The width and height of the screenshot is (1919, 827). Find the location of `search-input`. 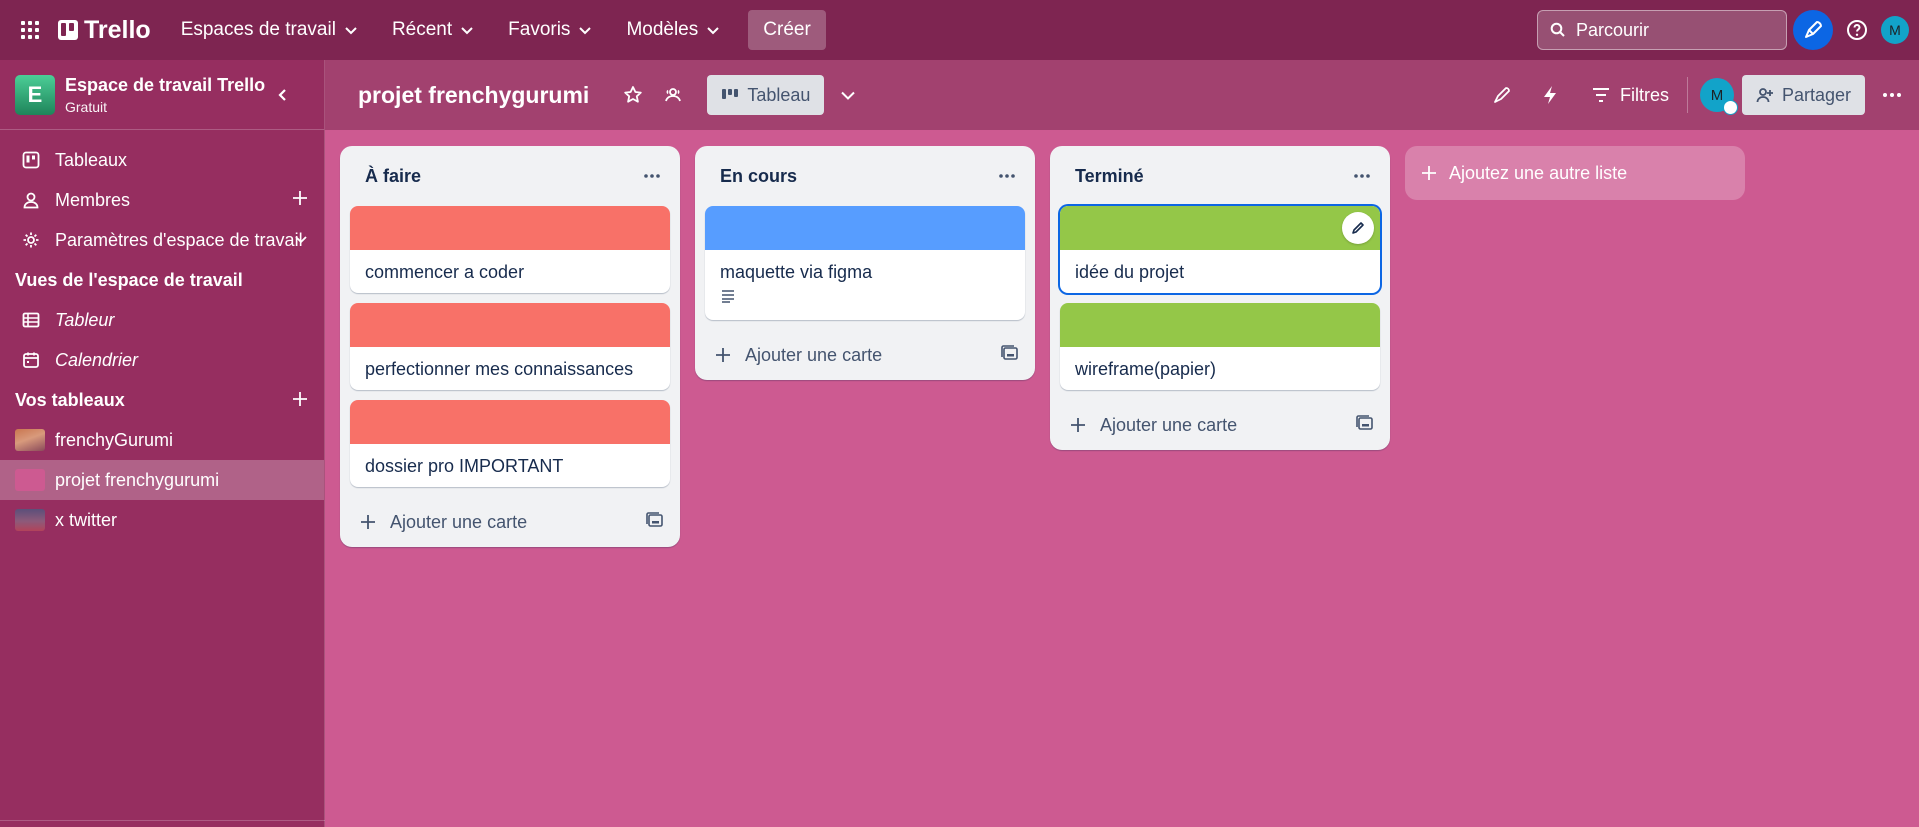

search-input is located at coordinates (1671, 30).